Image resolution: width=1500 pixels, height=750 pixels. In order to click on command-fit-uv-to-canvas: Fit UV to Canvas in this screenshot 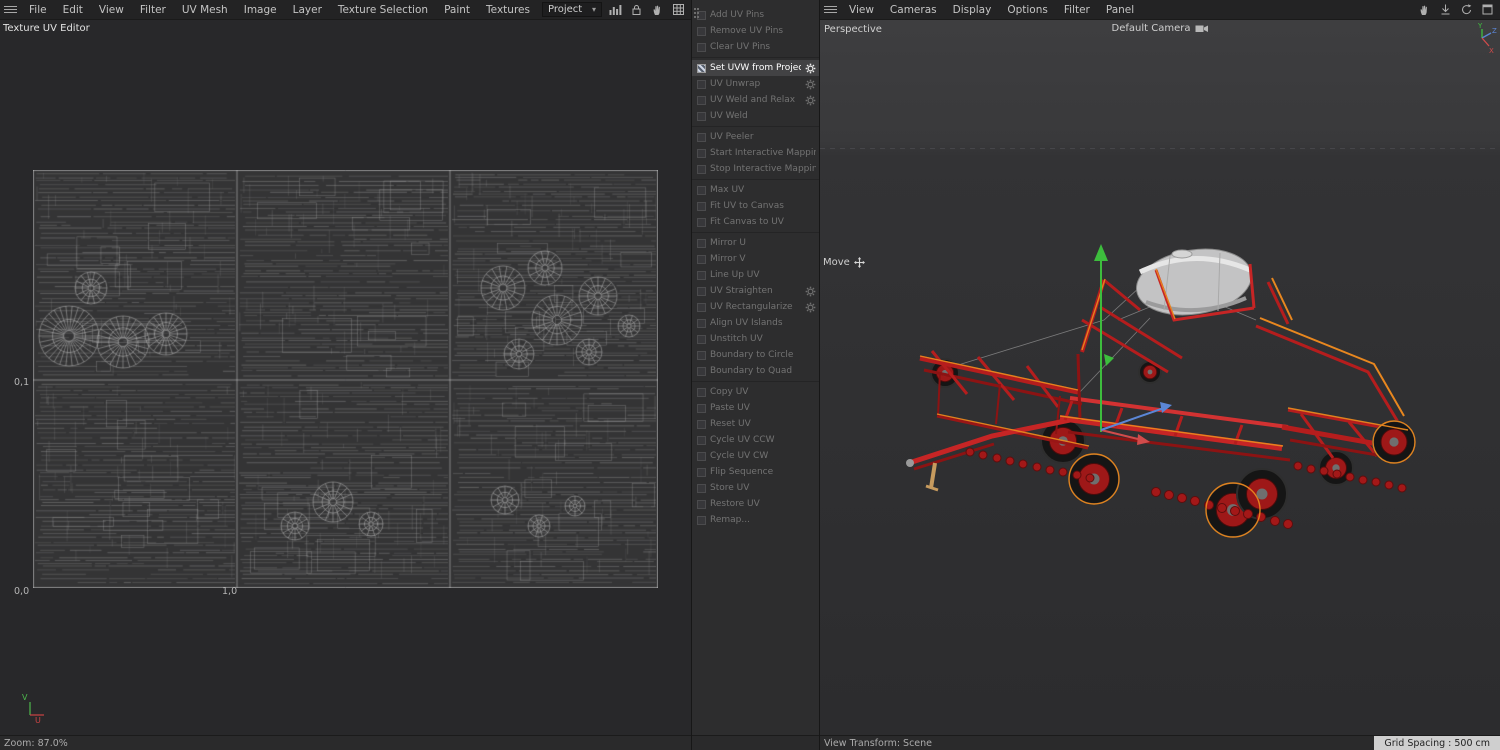, I will do `click(755, 206)`.